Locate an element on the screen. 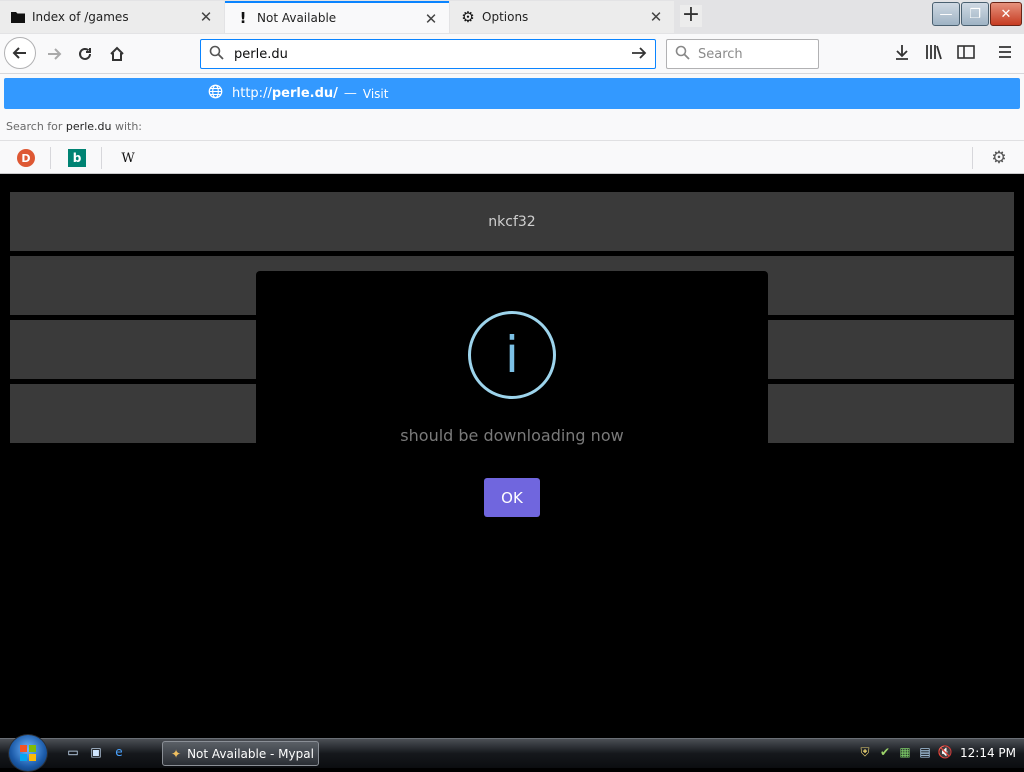 This screenshot has height=772, width=1024. reload-button is located at coordinates (85, 54).